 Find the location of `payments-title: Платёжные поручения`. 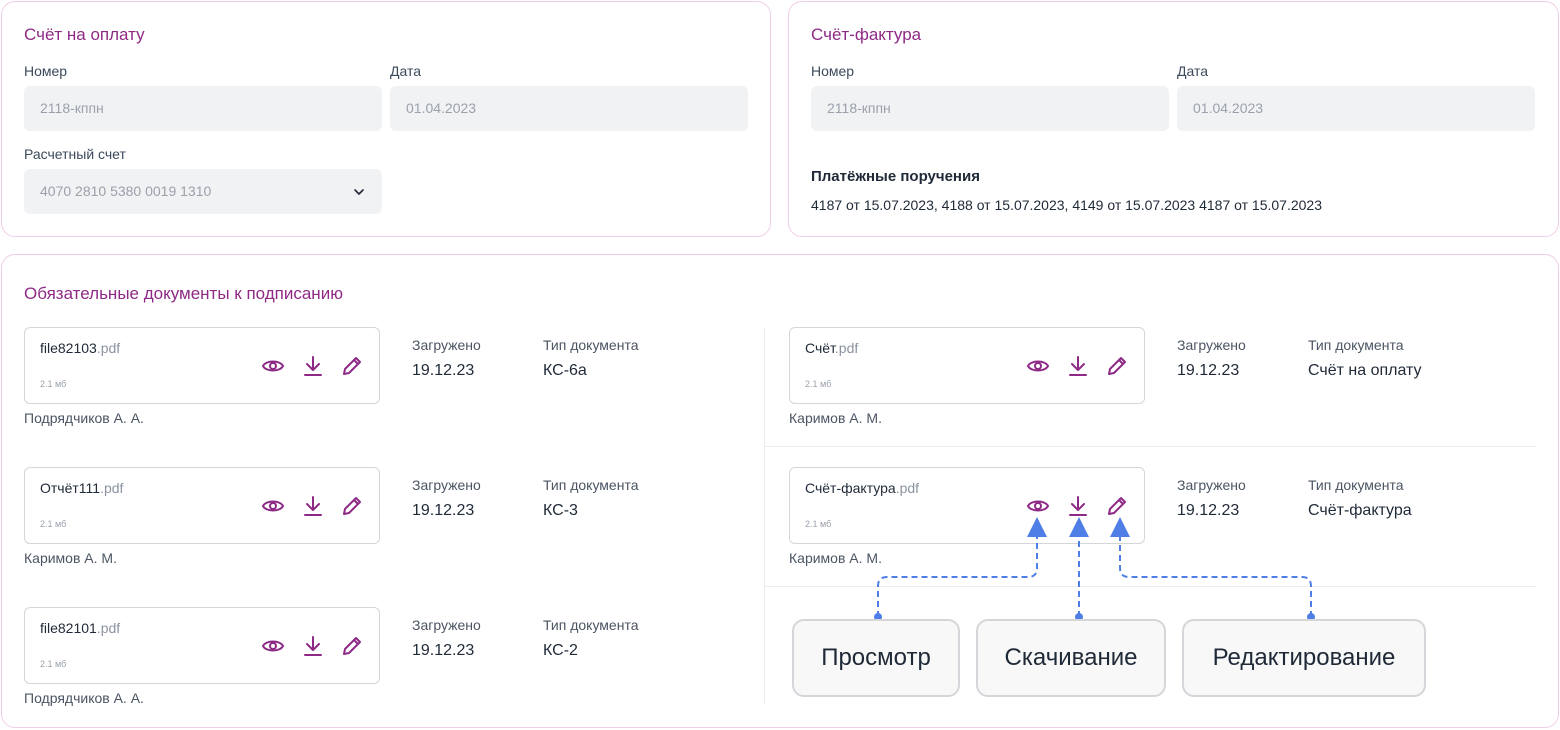

payments-title: Платёжные поручения is located at coordinates (895, 176).